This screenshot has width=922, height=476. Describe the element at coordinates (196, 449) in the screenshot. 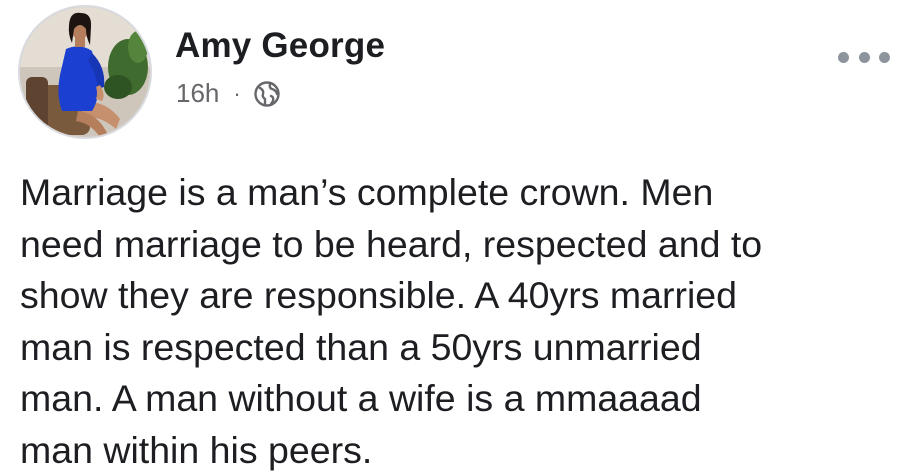

I see `post-text-line: man within his peers.` at that location.